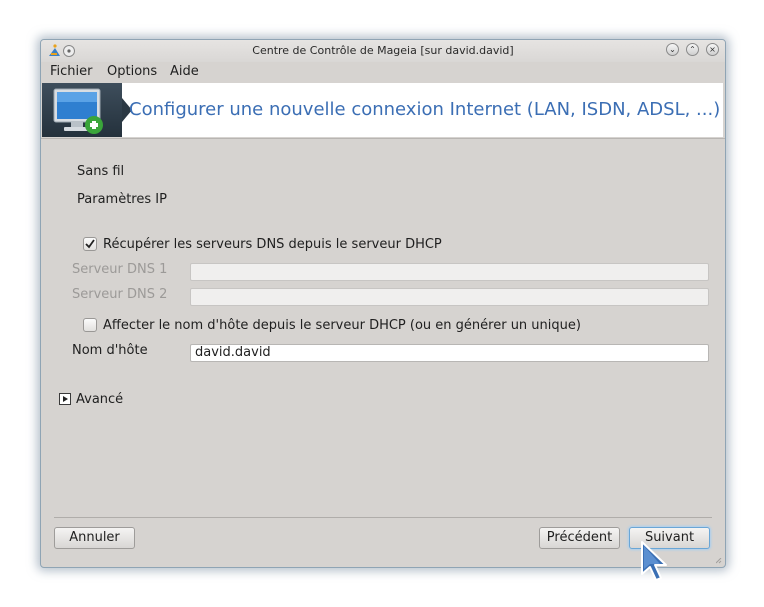 This screenshot has height=607, width=764. I want to click on dns1-input, so click(449, 272).